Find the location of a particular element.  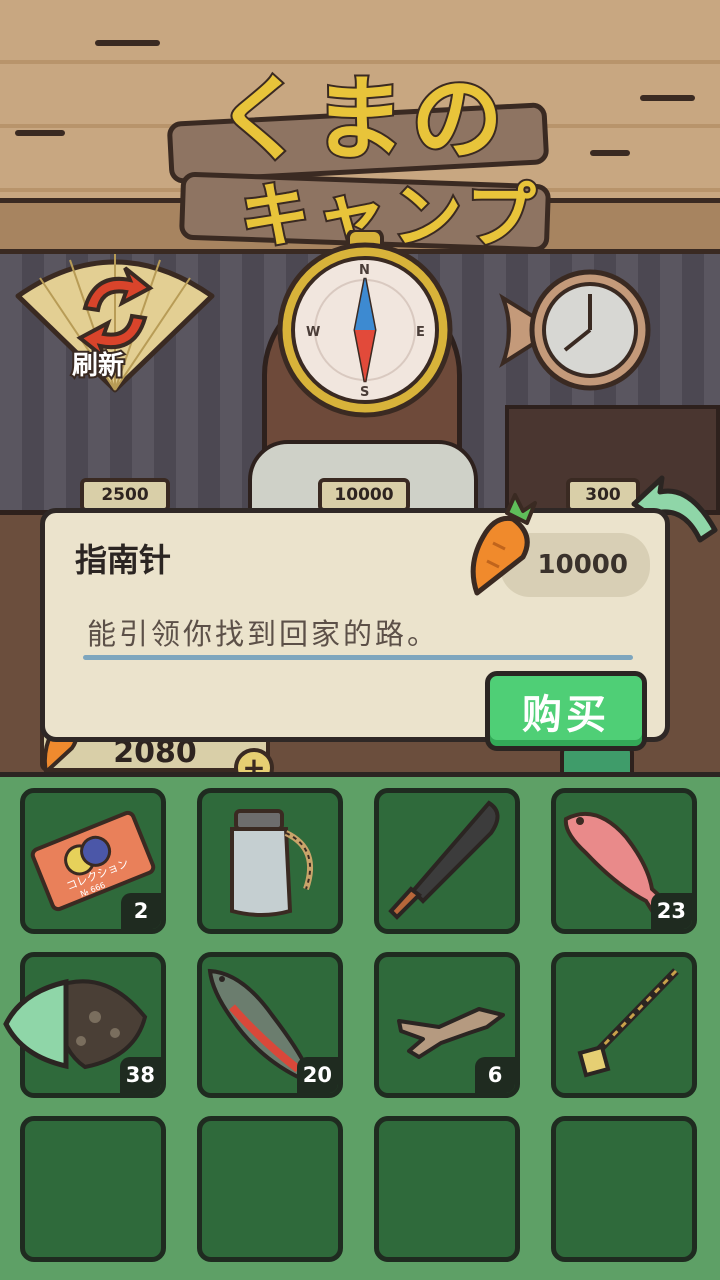

jar-icon is located at coordinates (271, 863).